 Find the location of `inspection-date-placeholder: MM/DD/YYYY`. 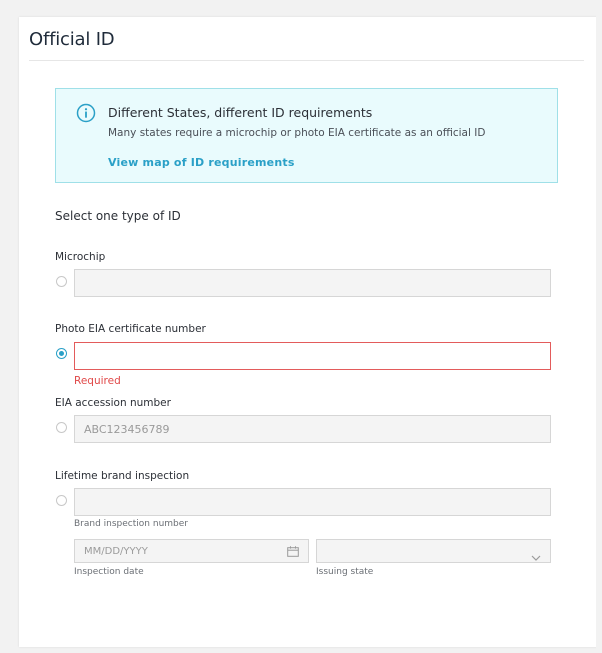

inspection-date-placeholder: MM/DD/YYYY is located at coordinates (116, 551).